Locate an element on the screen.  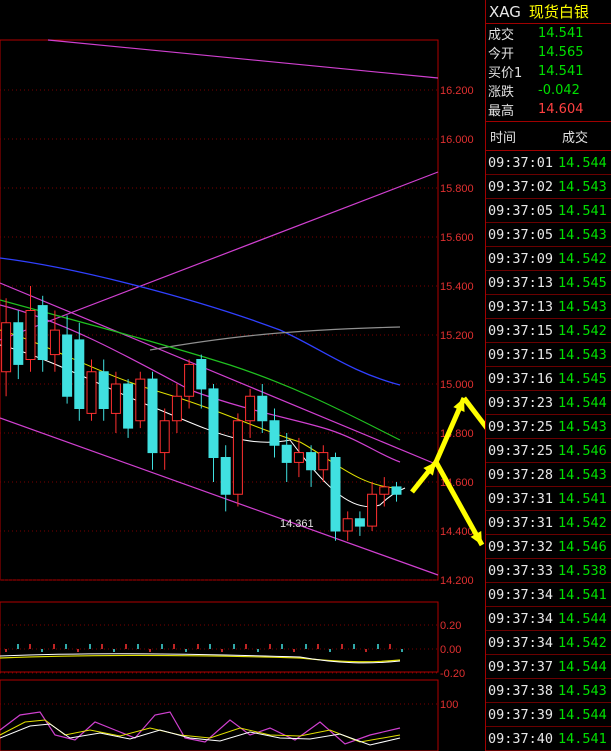
tick-time: 09:37:38 is located at coordinates (521, 690).